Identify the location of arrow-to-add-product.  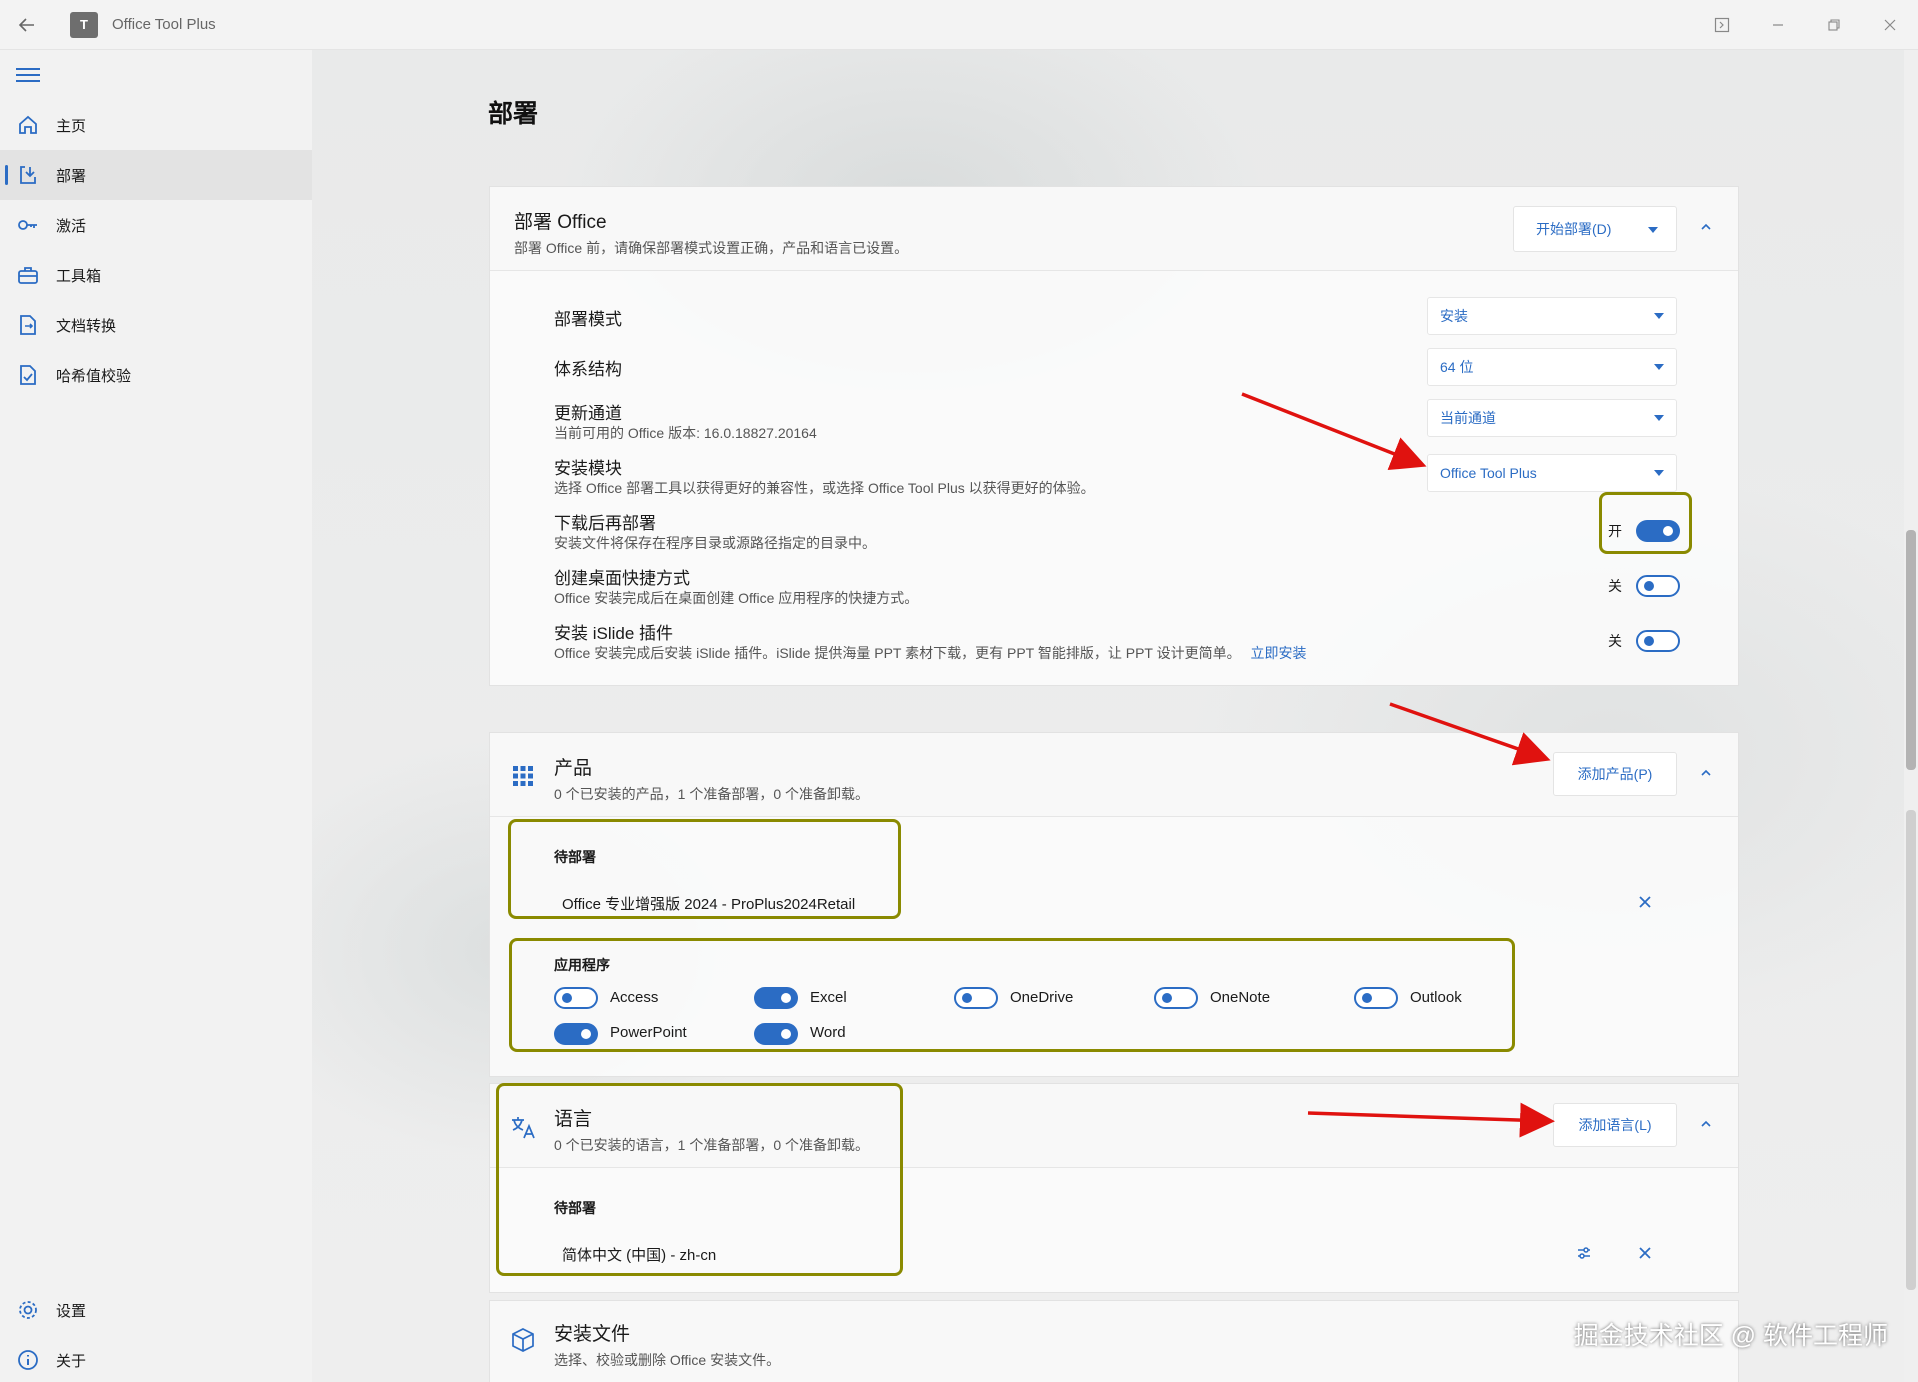
(1470, 734).